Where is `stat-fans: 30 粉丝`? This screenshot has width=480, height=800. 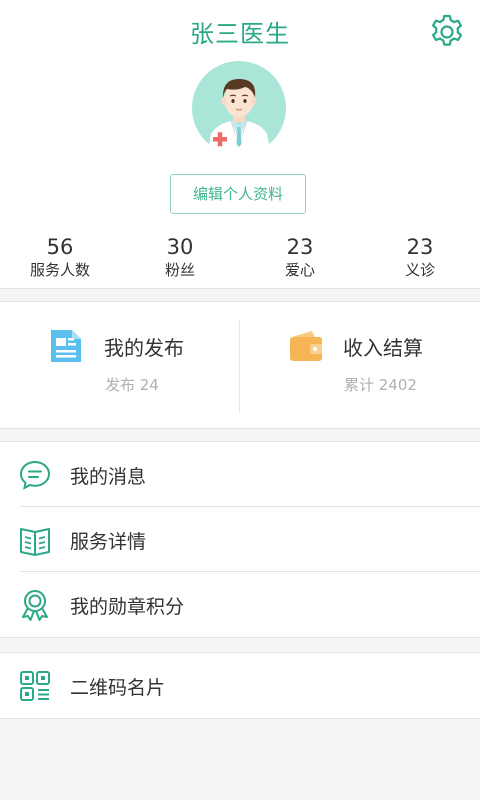 stat-fans: 30 粉丝 is located at coordinates (180, 257).